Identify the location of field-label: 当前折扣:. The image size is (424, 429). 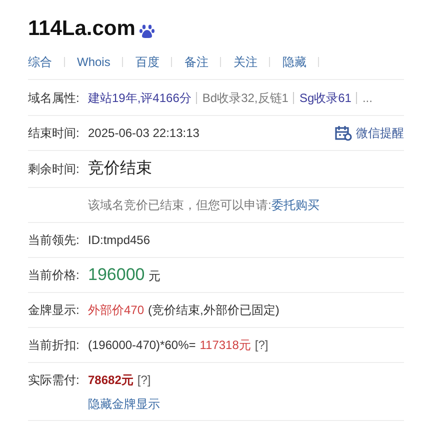
(54, 345).